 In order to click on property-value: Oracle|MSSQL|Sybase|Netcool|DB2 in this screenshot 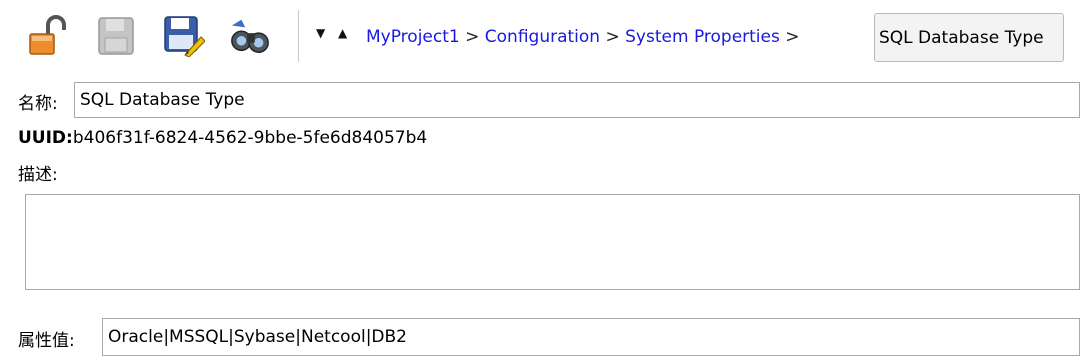, I will do `click(257, 337)`.